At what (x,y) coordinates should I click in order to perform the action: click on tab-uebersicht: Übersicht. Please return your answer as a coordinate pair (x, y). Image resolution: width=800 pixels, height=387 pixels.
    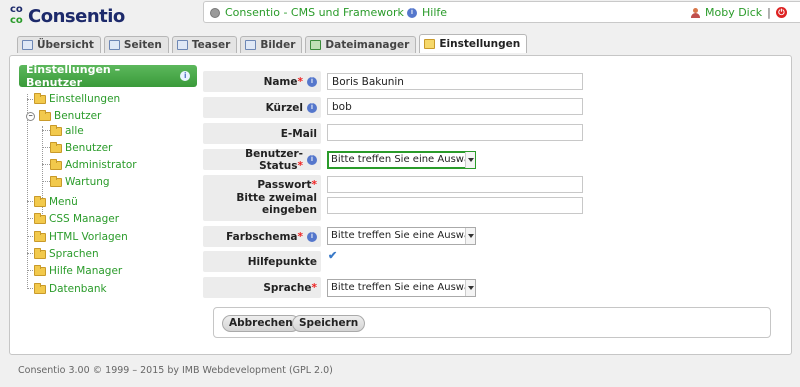
    Looking at the image, I should click on (59, 44).